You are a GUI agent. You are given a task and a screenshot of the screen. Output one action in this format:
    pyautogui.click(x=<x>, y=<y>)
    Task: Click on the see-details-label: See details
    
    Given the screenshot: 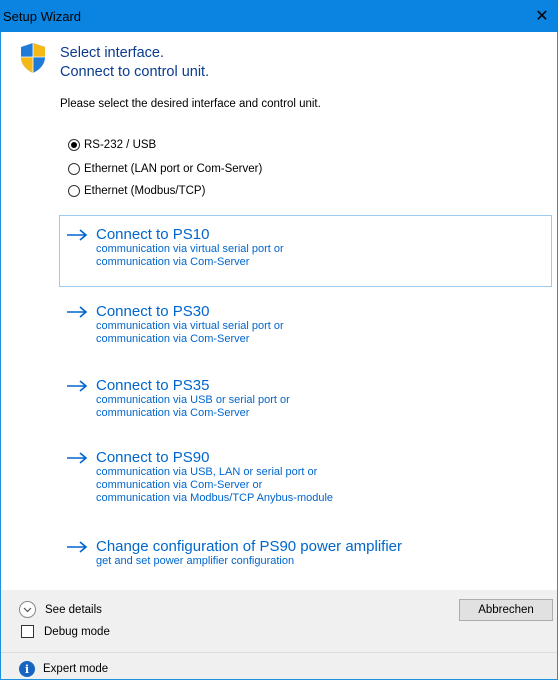 What is the action you would take?
    pyautogui.click(x=73, y=609)
    